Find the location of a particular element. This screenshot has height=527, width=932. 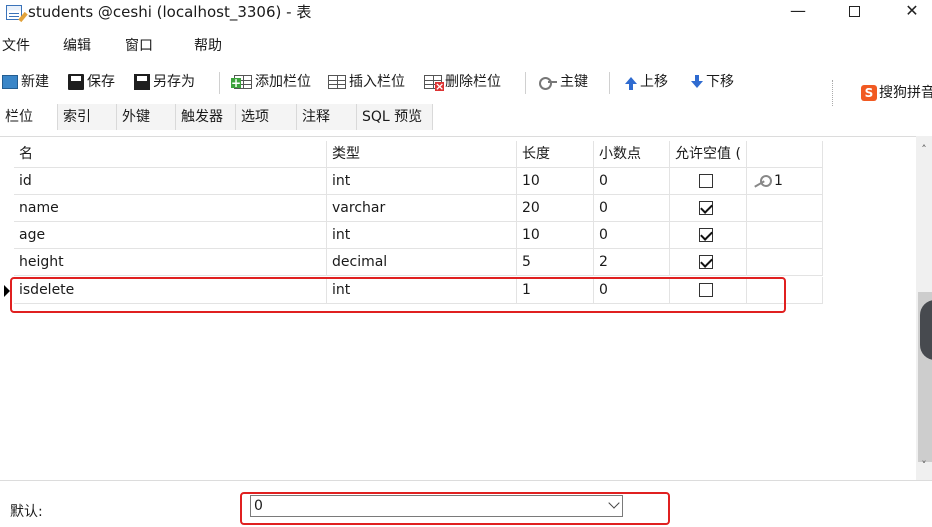

header-name: 名 is located at coordinates (170, 154).